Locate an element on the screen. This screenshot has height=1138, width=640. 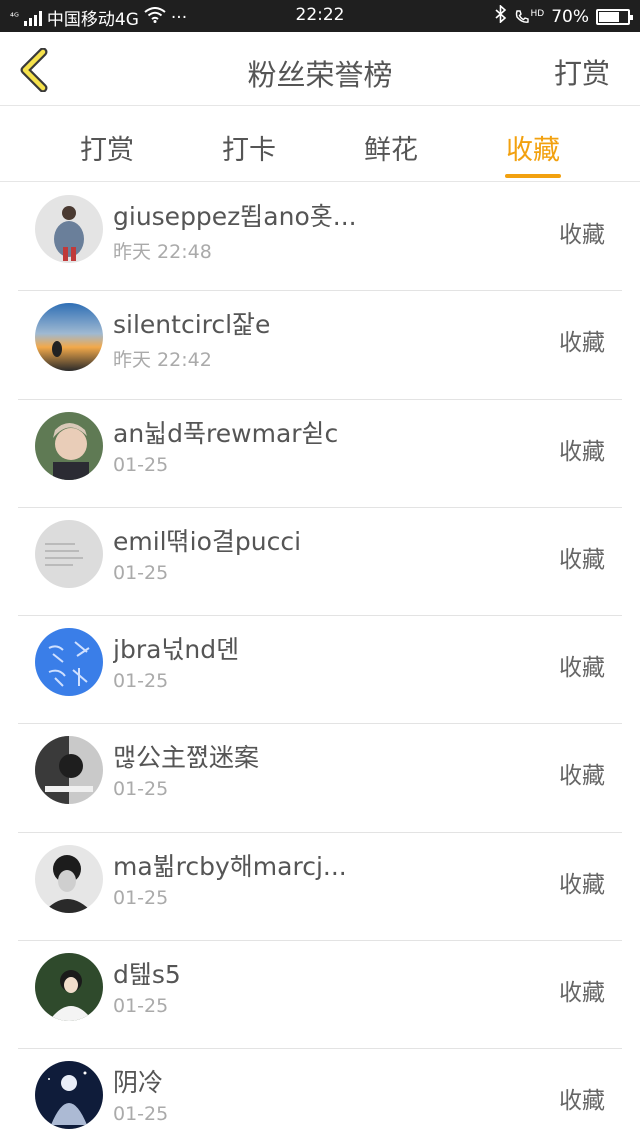
tab-checkin: 打卡 is located at coordinates (249, 144).